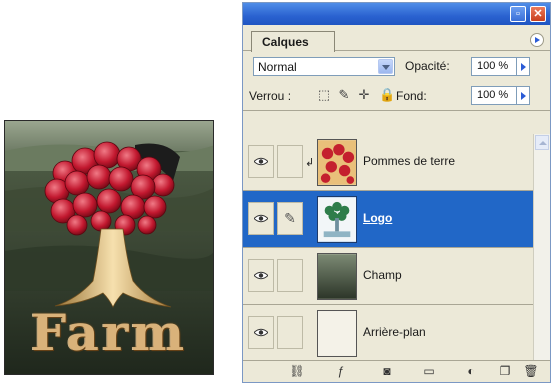 This screenshot has height=383, width=551. I want to click on lock-brush-icon: ✎, so click(344, 95).